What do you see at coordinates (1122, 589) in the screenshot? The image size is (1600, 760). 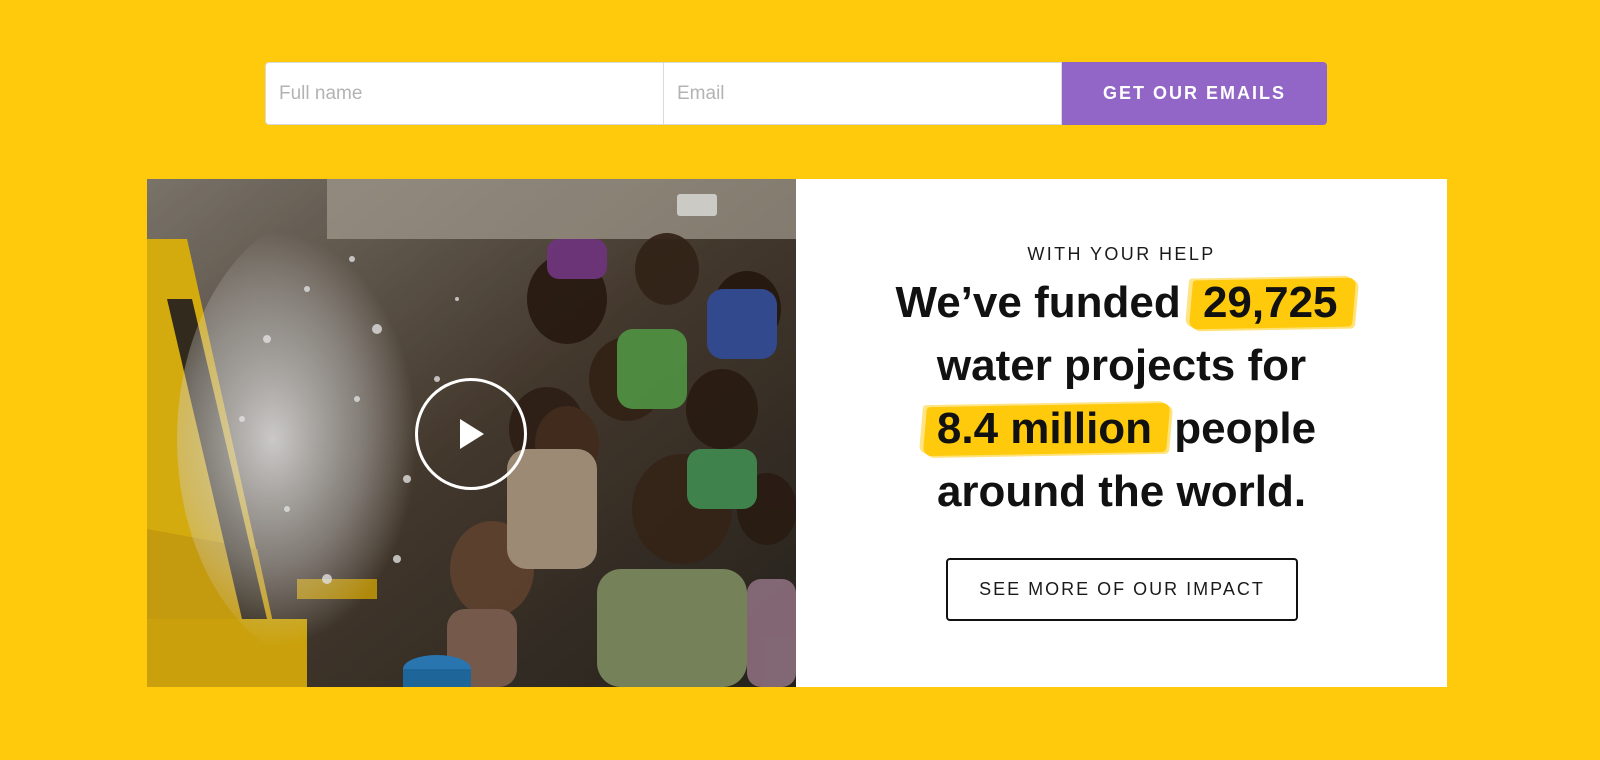 I see `see-more-impact-button: SEE MORE OF OUR IMPACT` at bounding box center [1122, 589].